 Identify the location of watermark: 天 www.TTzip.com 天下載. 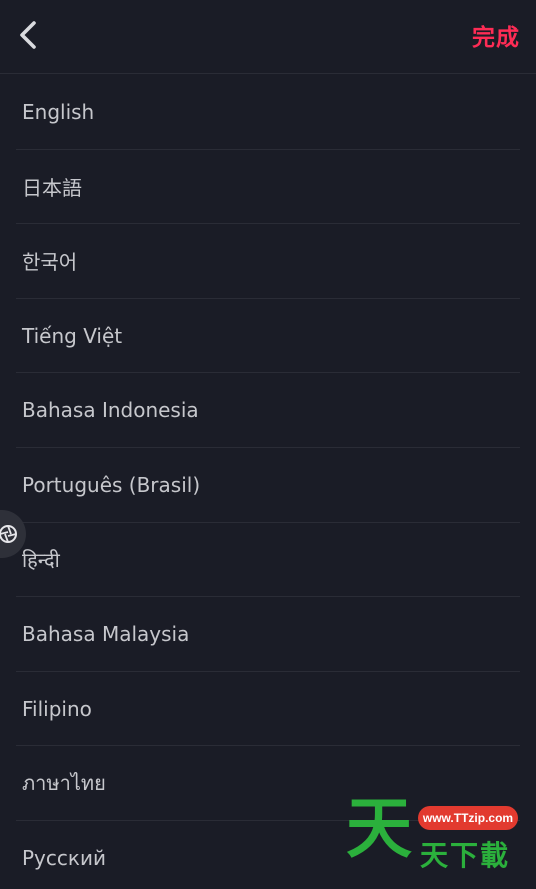
(436, 834).